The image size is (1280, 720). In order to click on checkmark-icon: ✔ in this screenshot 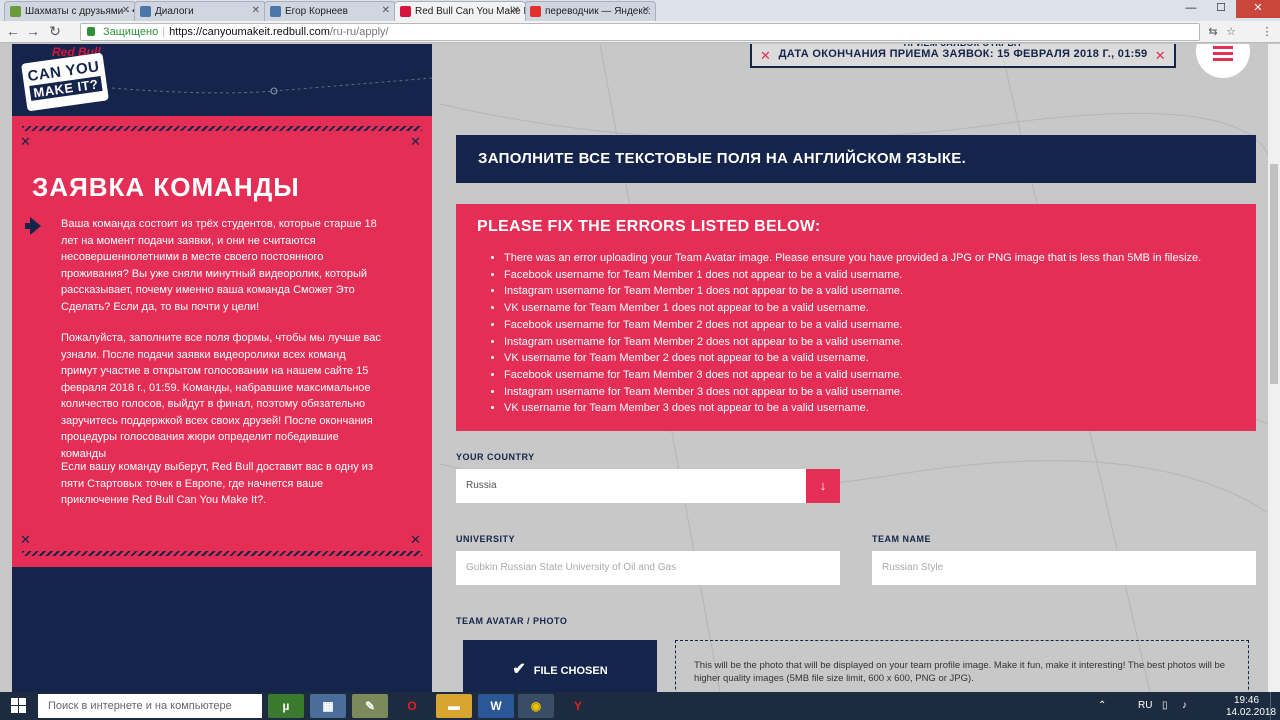, I will do `click(519, 669)`.